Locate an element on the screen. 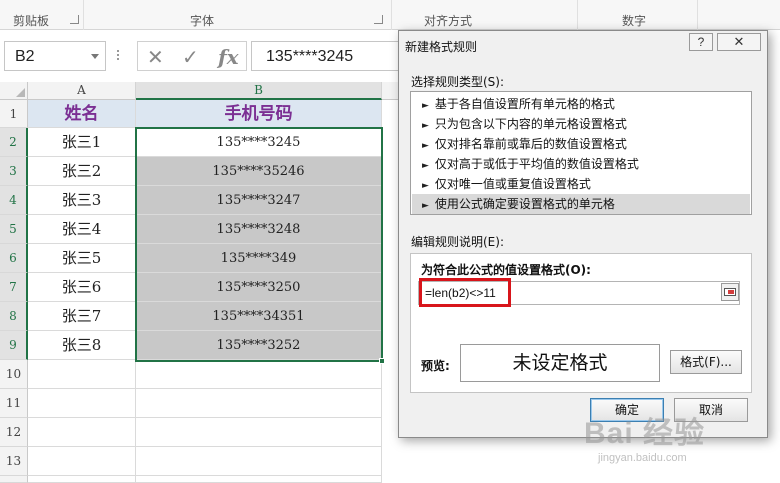  name-box-value: B2 is located at coordinates (25, 56).